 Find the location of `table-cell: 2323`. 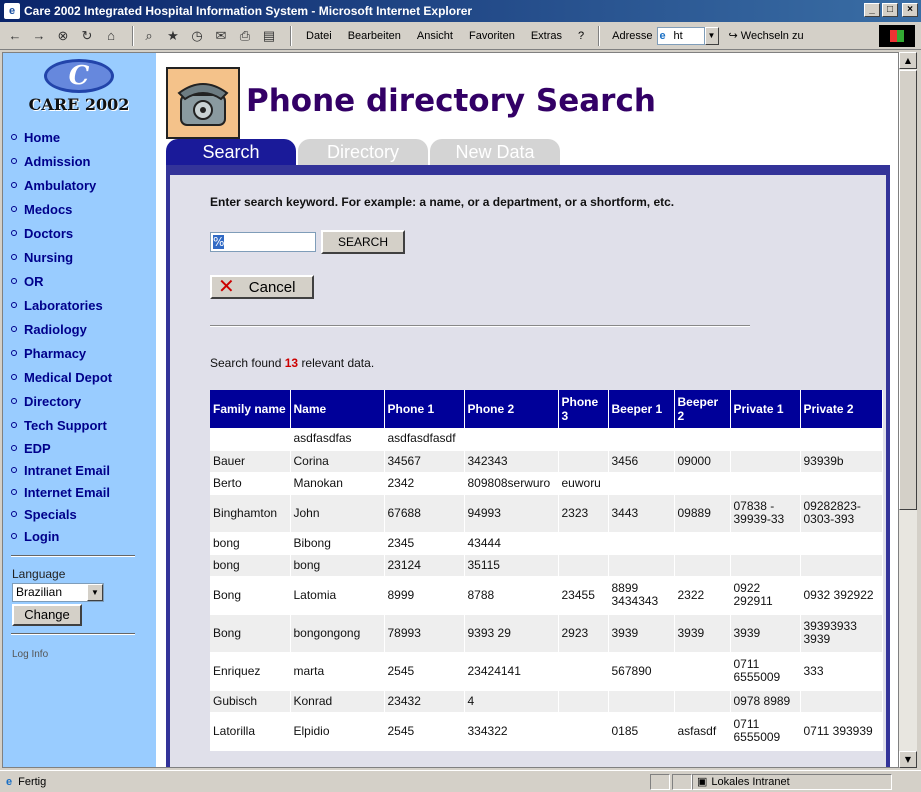

table-cell: 2323 is located at coordinates (583, 513).